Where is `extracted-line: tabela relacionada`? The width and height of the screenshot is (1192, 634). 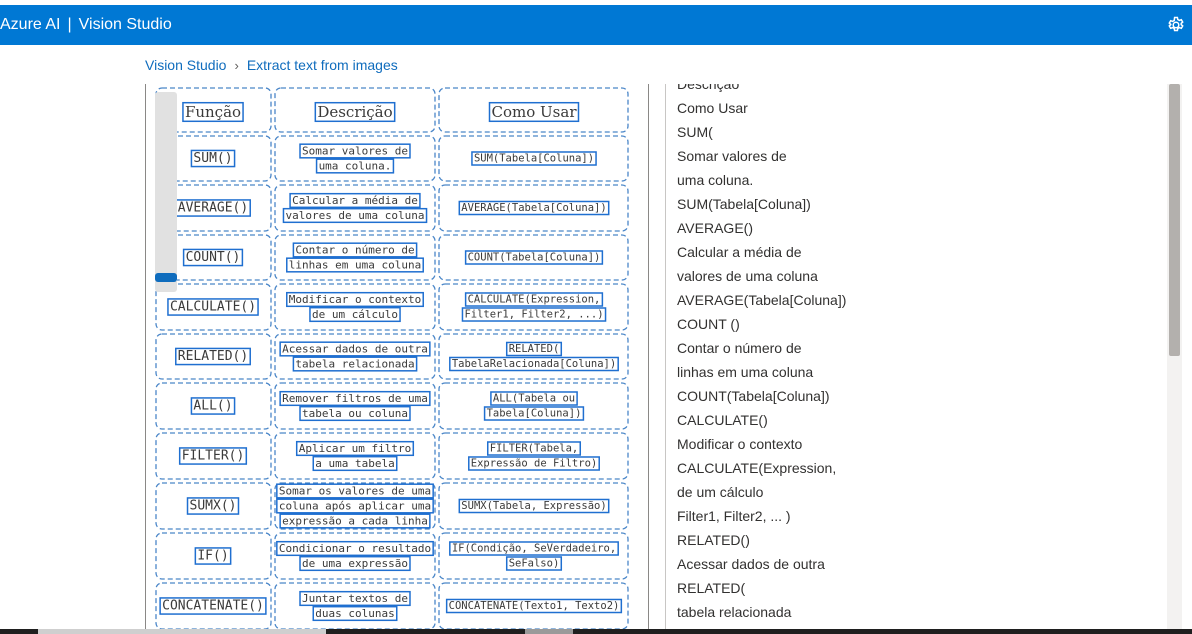 extracted-line: tabela relacionada is located at coordinates (734, 612).